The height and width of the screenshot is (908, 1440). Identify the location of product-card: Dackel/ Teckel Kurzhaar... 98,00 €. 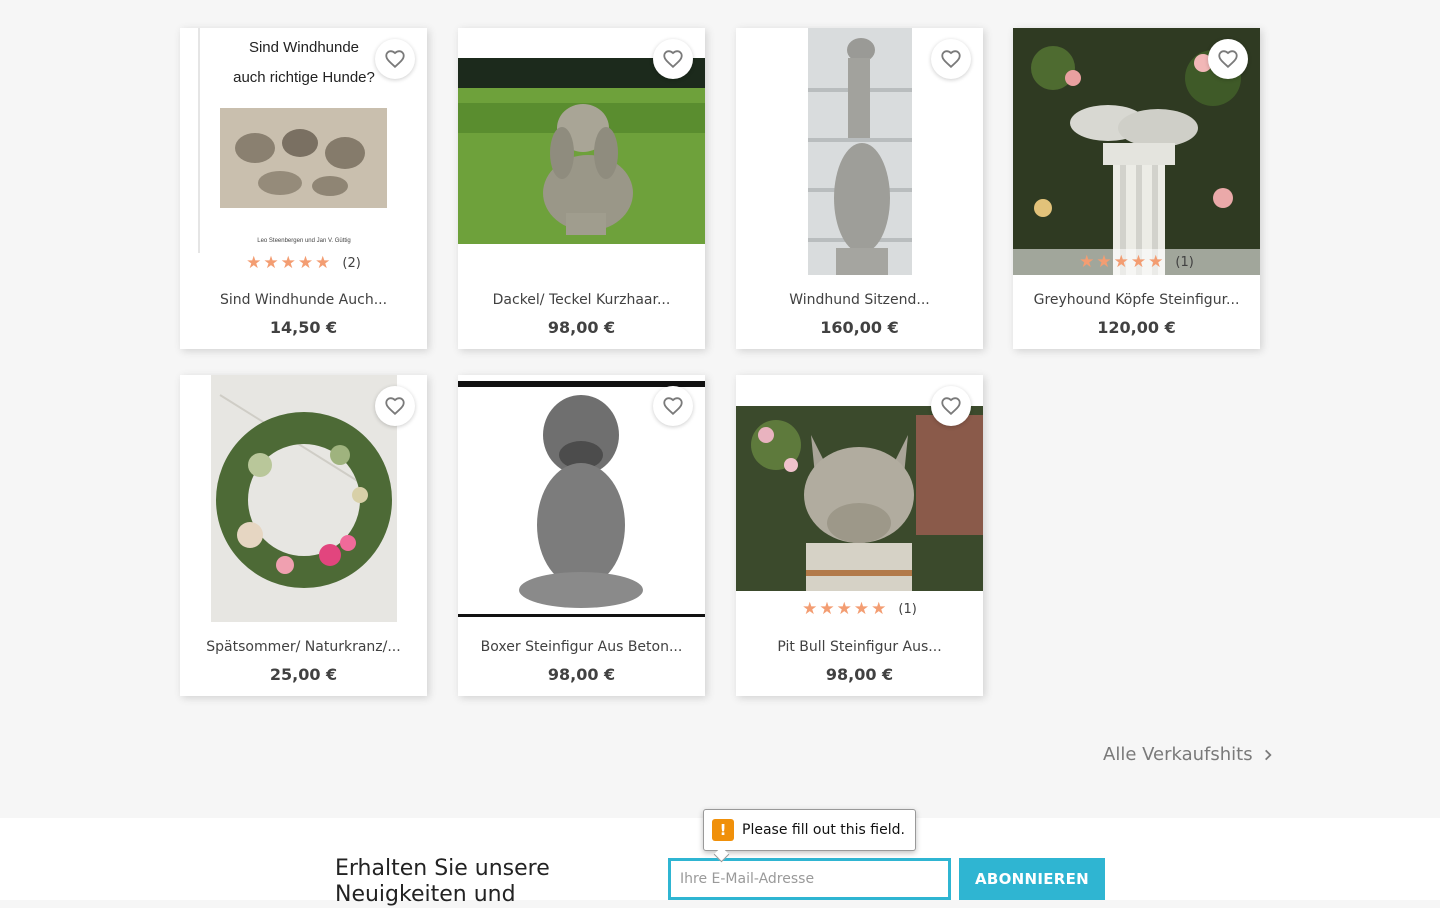
(581, 188).